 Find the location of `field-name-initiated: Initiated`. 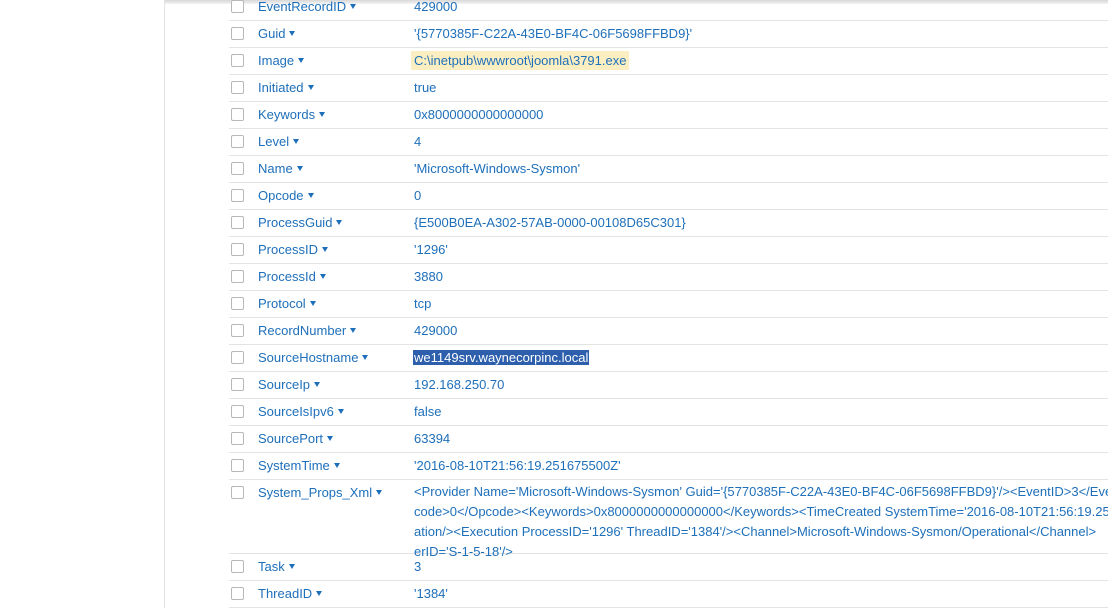

field-name-initiated: Initiated is located at coordinates (286, 87).